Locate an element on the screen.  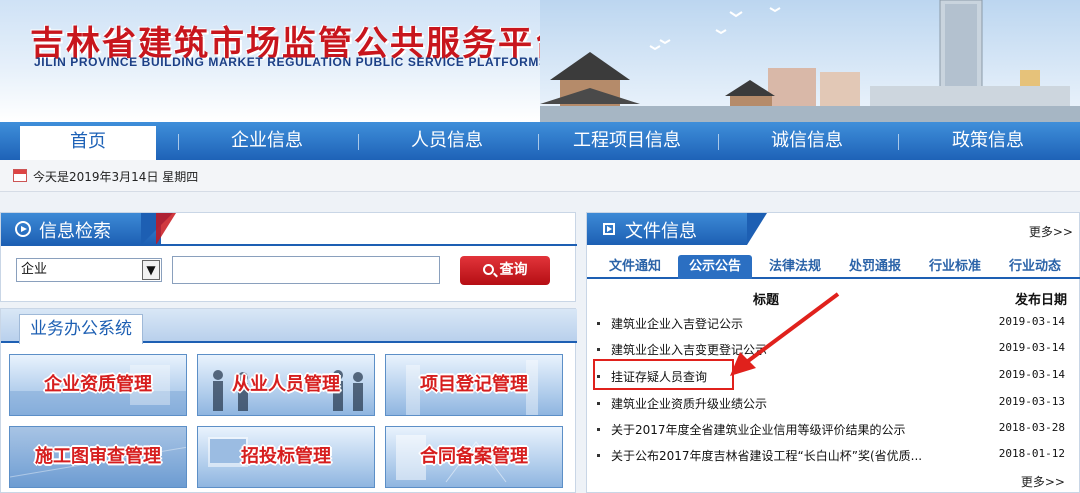
tile-drawing-review: 施工图审查管理 is located at coordinates (98, 457).